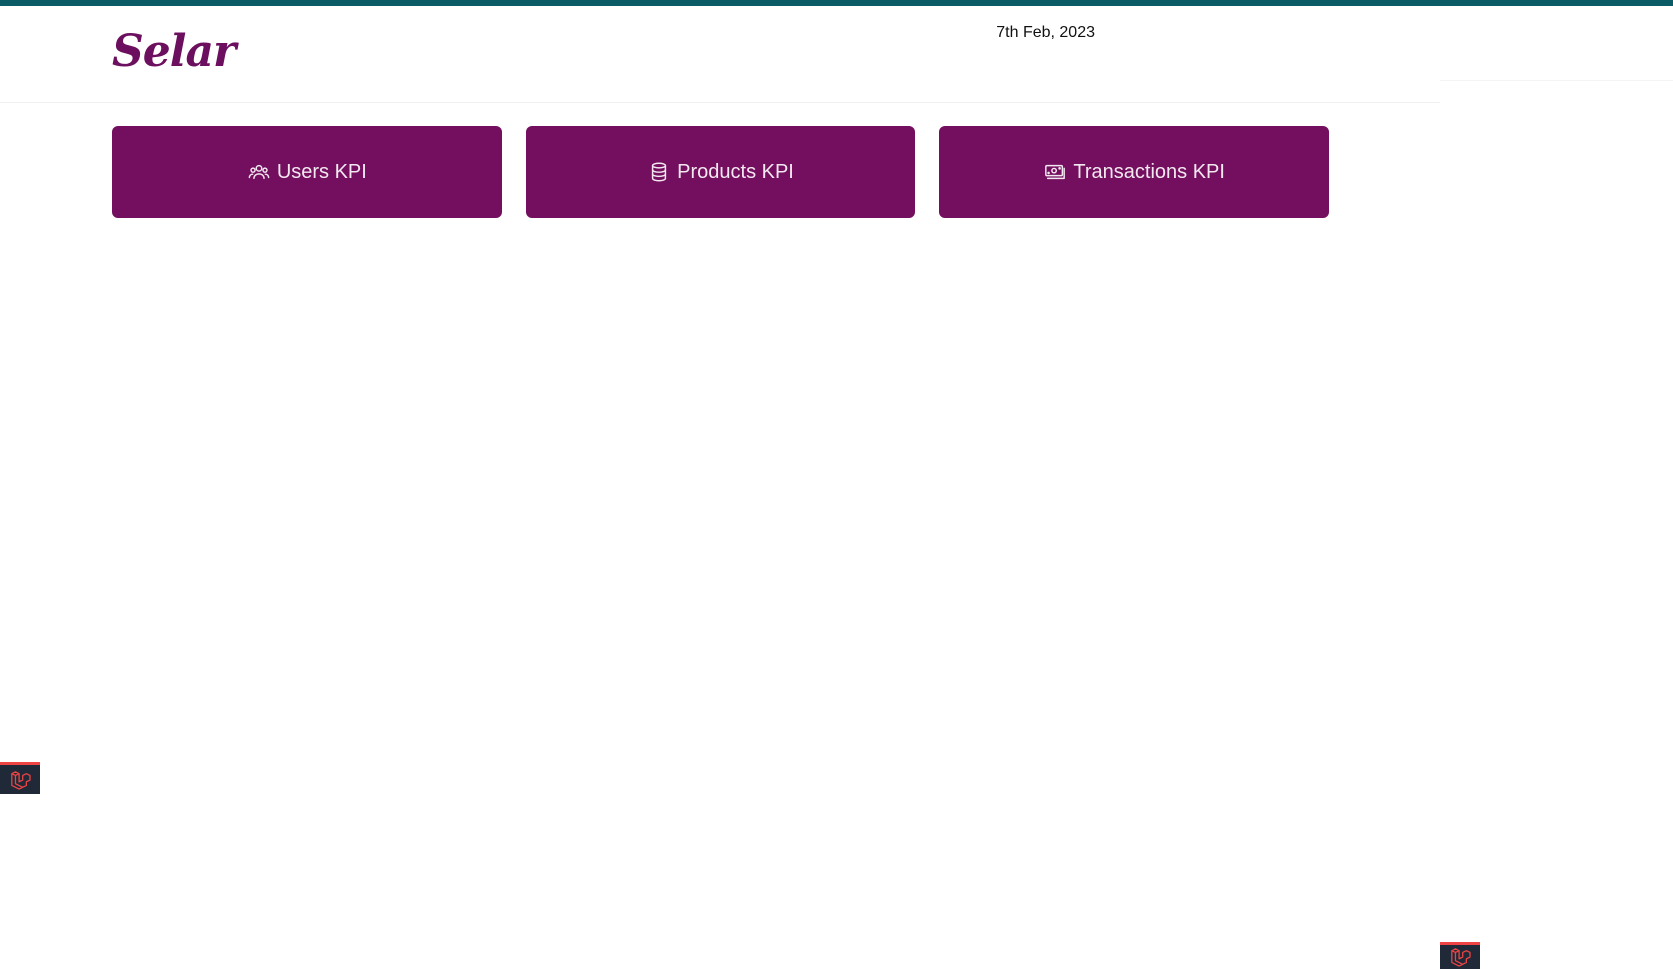 This screenshot has width=1673, height=969. What do you see at coordinates (720, 54) in the screenshot?
I see `header: Selar 7th Feb, 2023` at bounding box center [720, 54].